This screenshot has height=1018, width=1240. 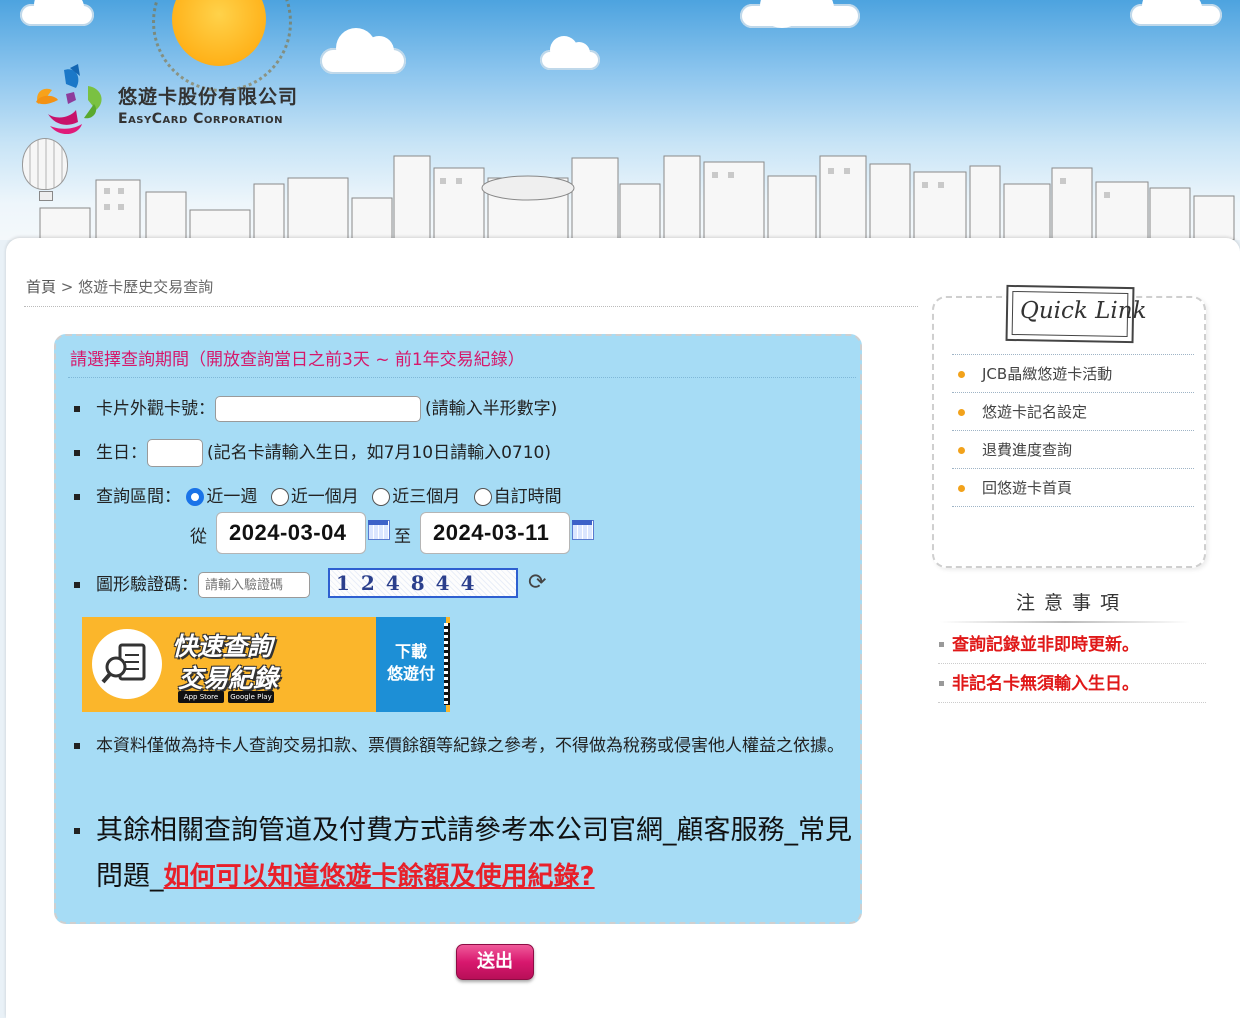 What do you see at coordinates (416, 497) in the screenshot?
I see `radio-range-3months: 近三個月` at bounding box center [416, 497].